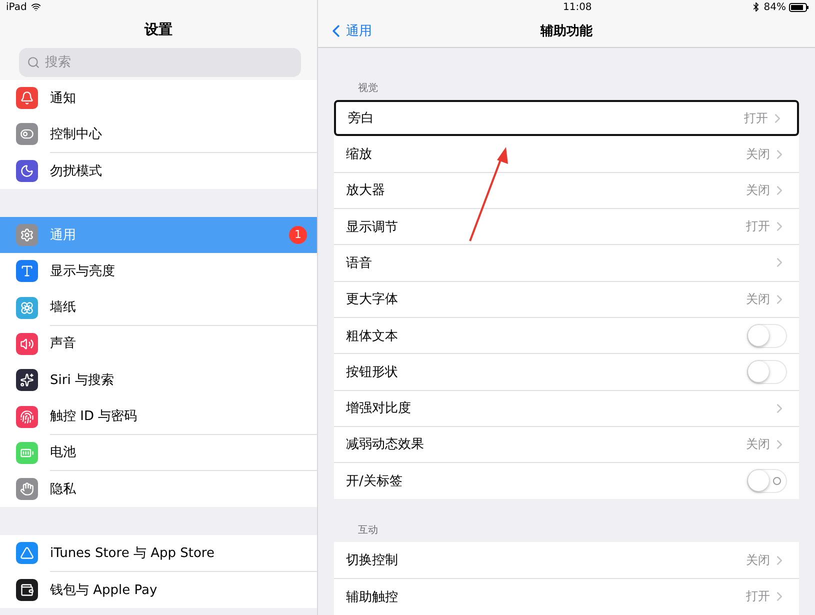  Describe the element at coordinates (566, 263) in the screenshot. I see `settings-row: 语音` at that location.